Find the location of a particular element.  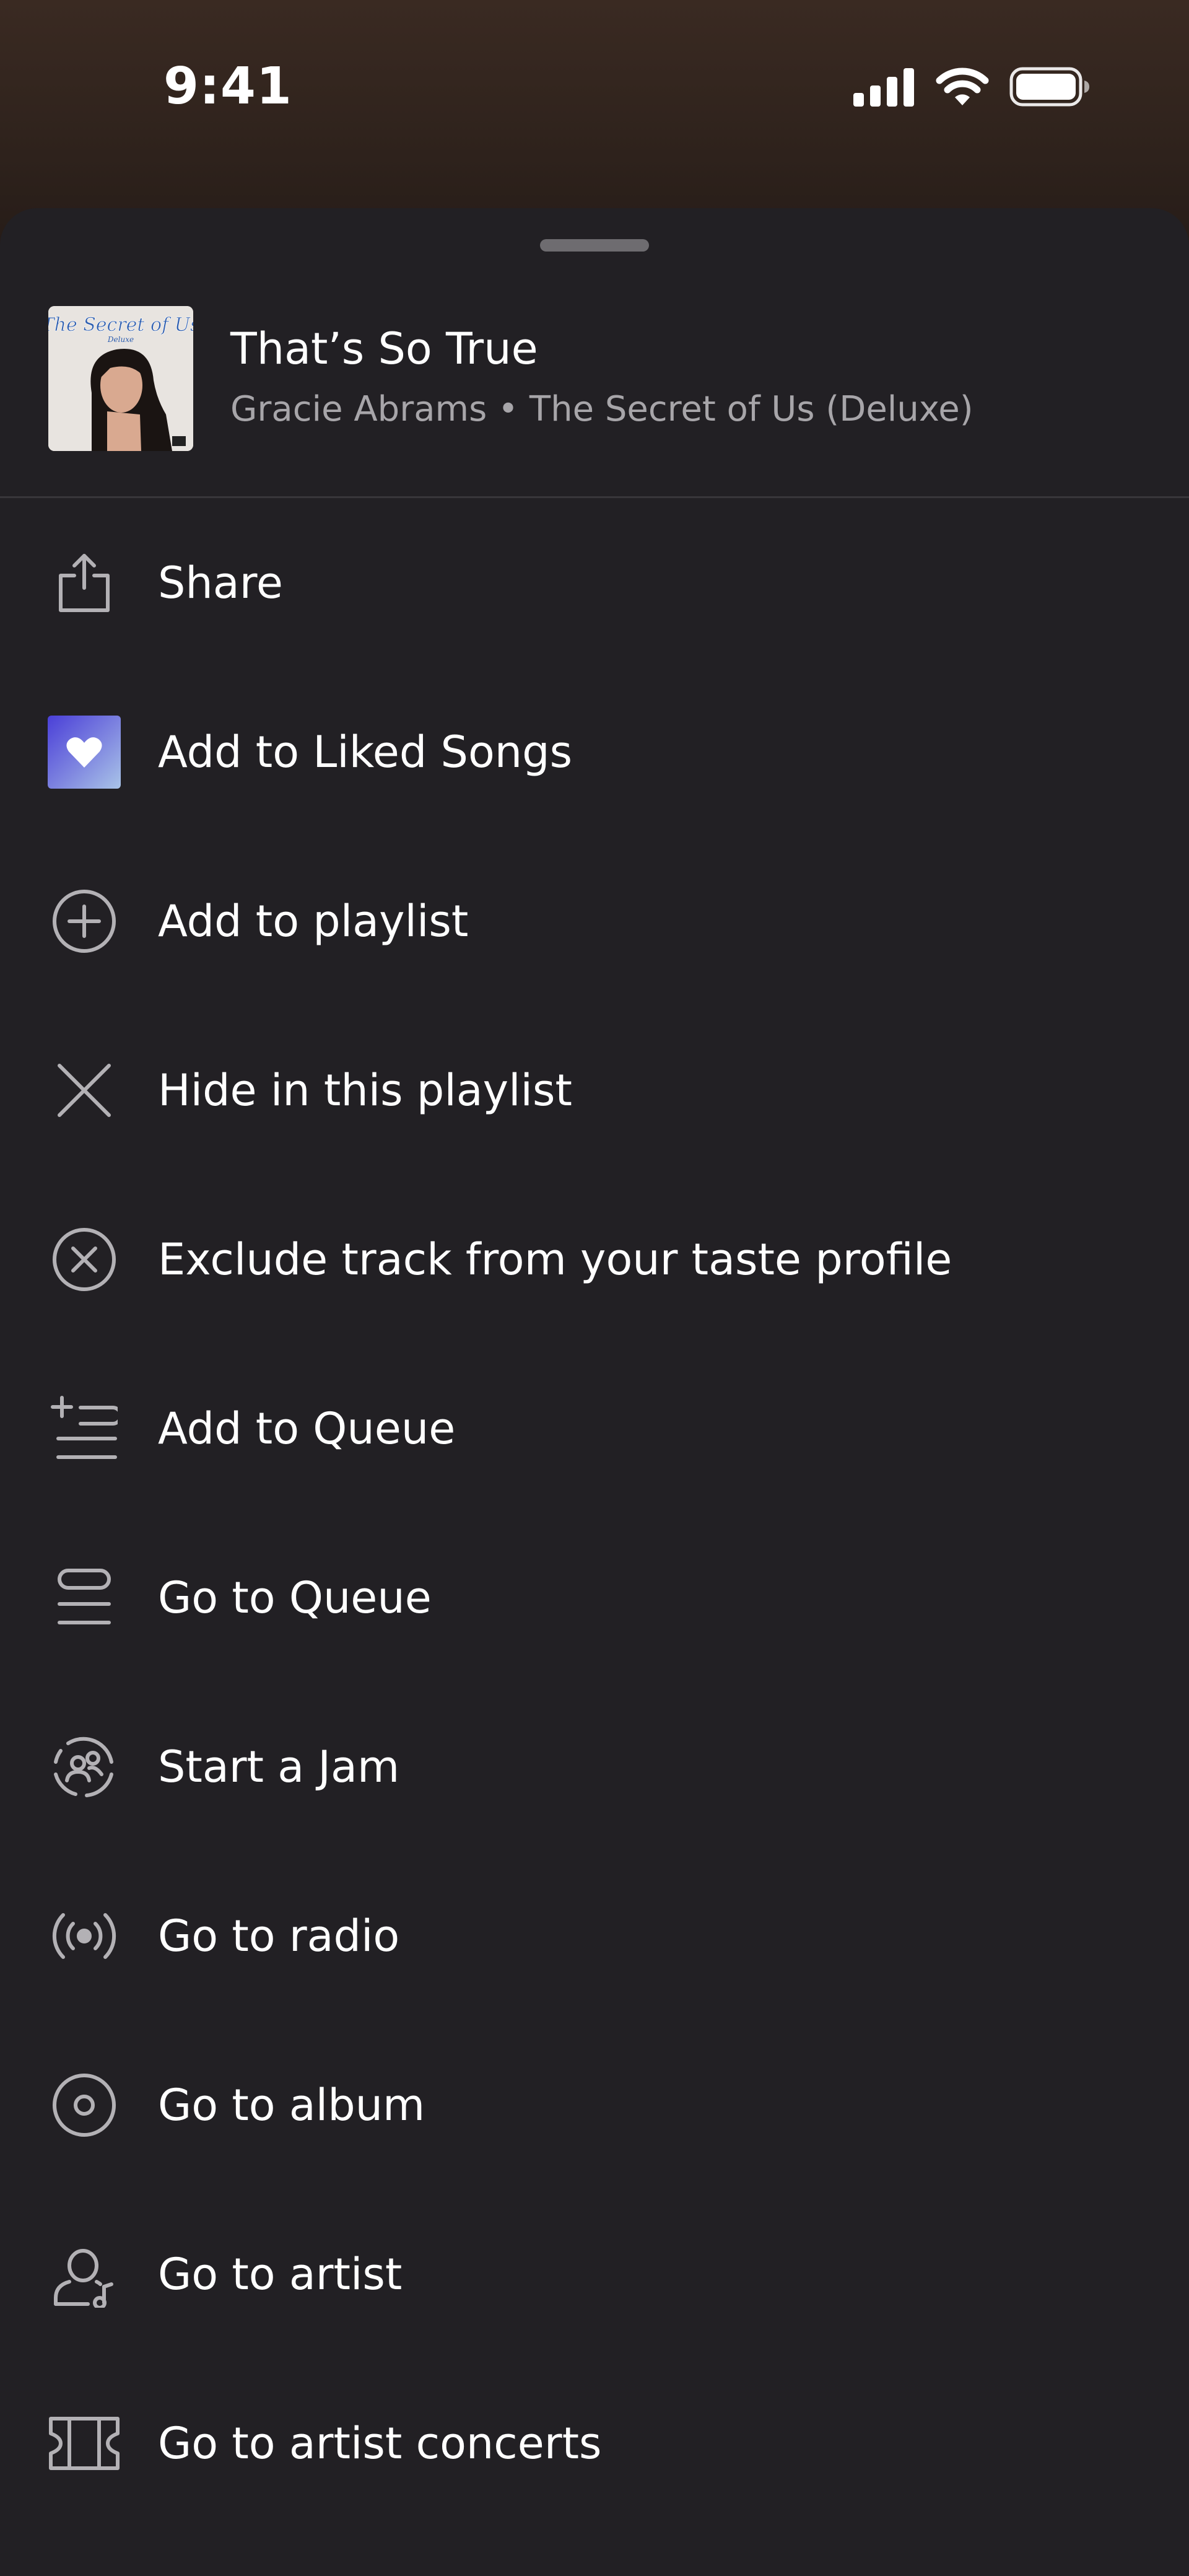

menu-item-start-a-jam: Start a Jam is located at coordinates (594, 1766).